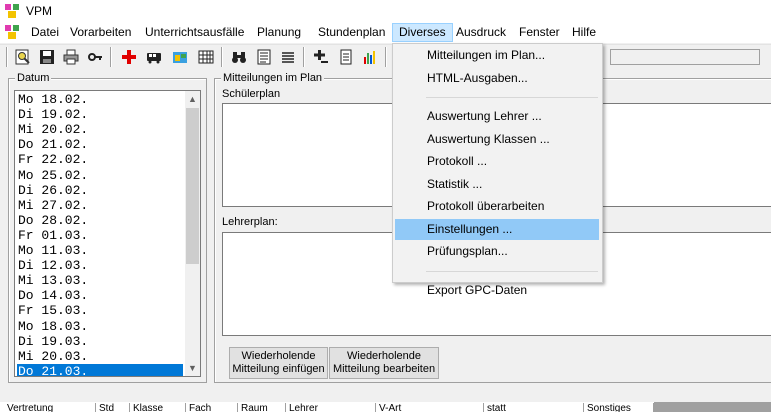 Image resolution: width=771 pixels, height=412 pixels. Describe the element at coordinates (192, 99) in the screenshot. I see `scroll-up-arrow-icon: ▲` at that location.